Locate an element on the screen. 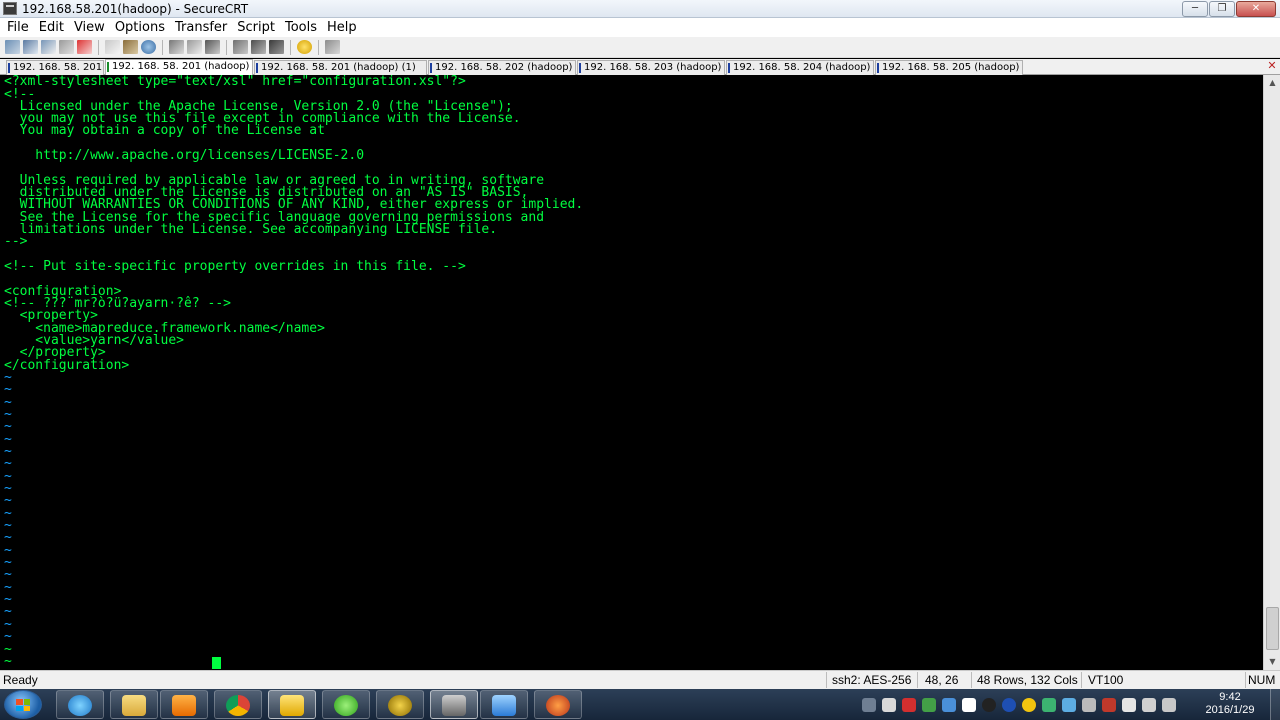 The image size is (1280, 720). taskbar-360-browser-button is located at coordinates (346, 704).